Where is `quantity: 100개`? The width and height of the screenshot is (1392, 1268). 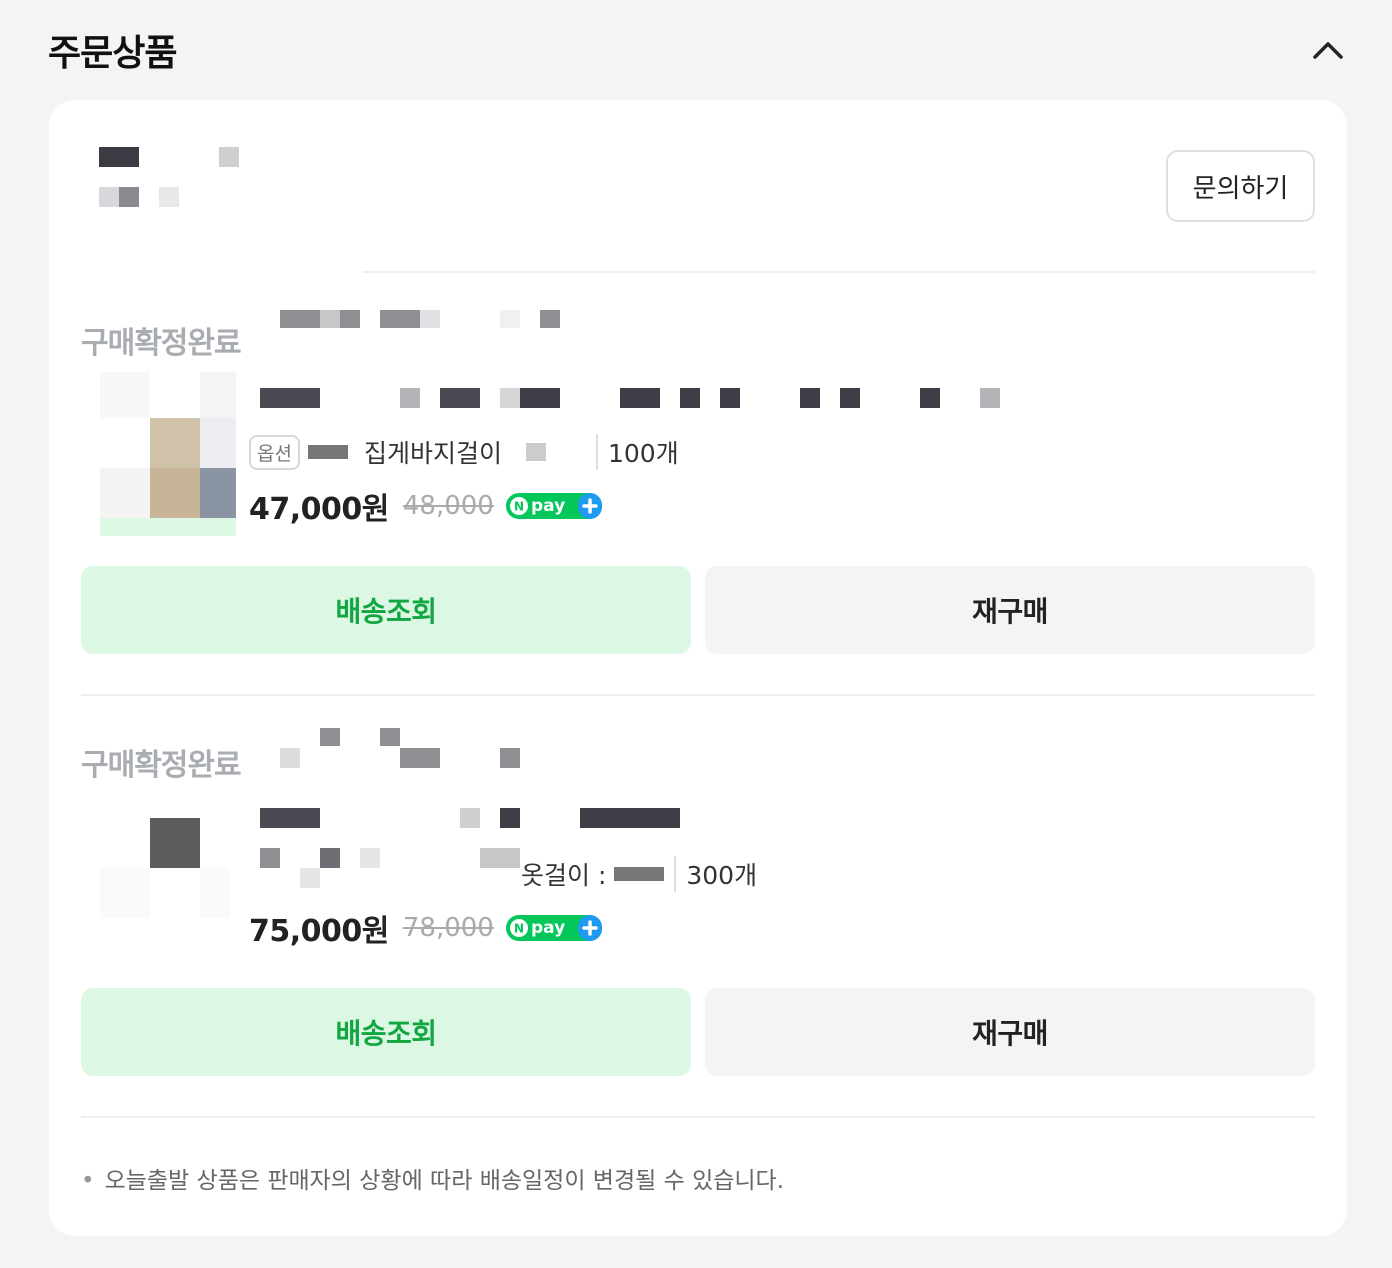 quantity: 100개 is located at coordinates (637, 452).